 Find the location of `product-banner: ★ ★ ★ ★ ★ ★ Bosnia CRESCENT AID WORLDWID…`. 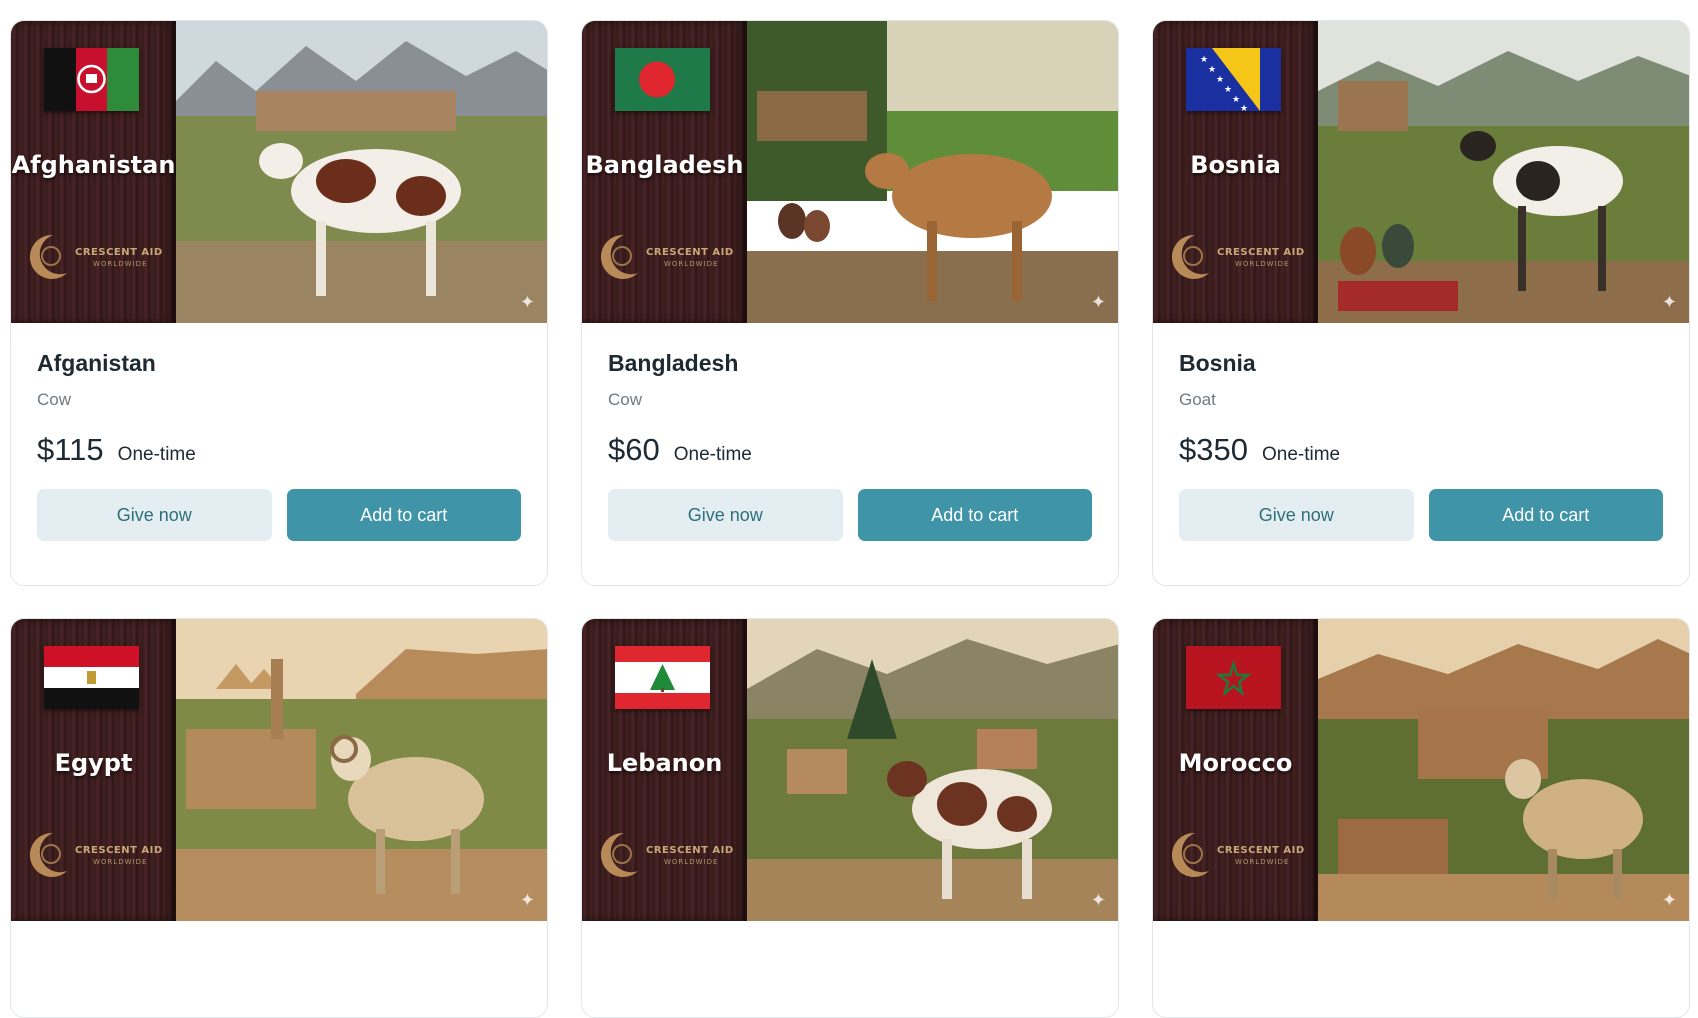

product-banner: ★ ★ ★ ★ ★ ★ Bosnia CRESCENT AID WORLDWID… is located at coordinates (1421, 172).